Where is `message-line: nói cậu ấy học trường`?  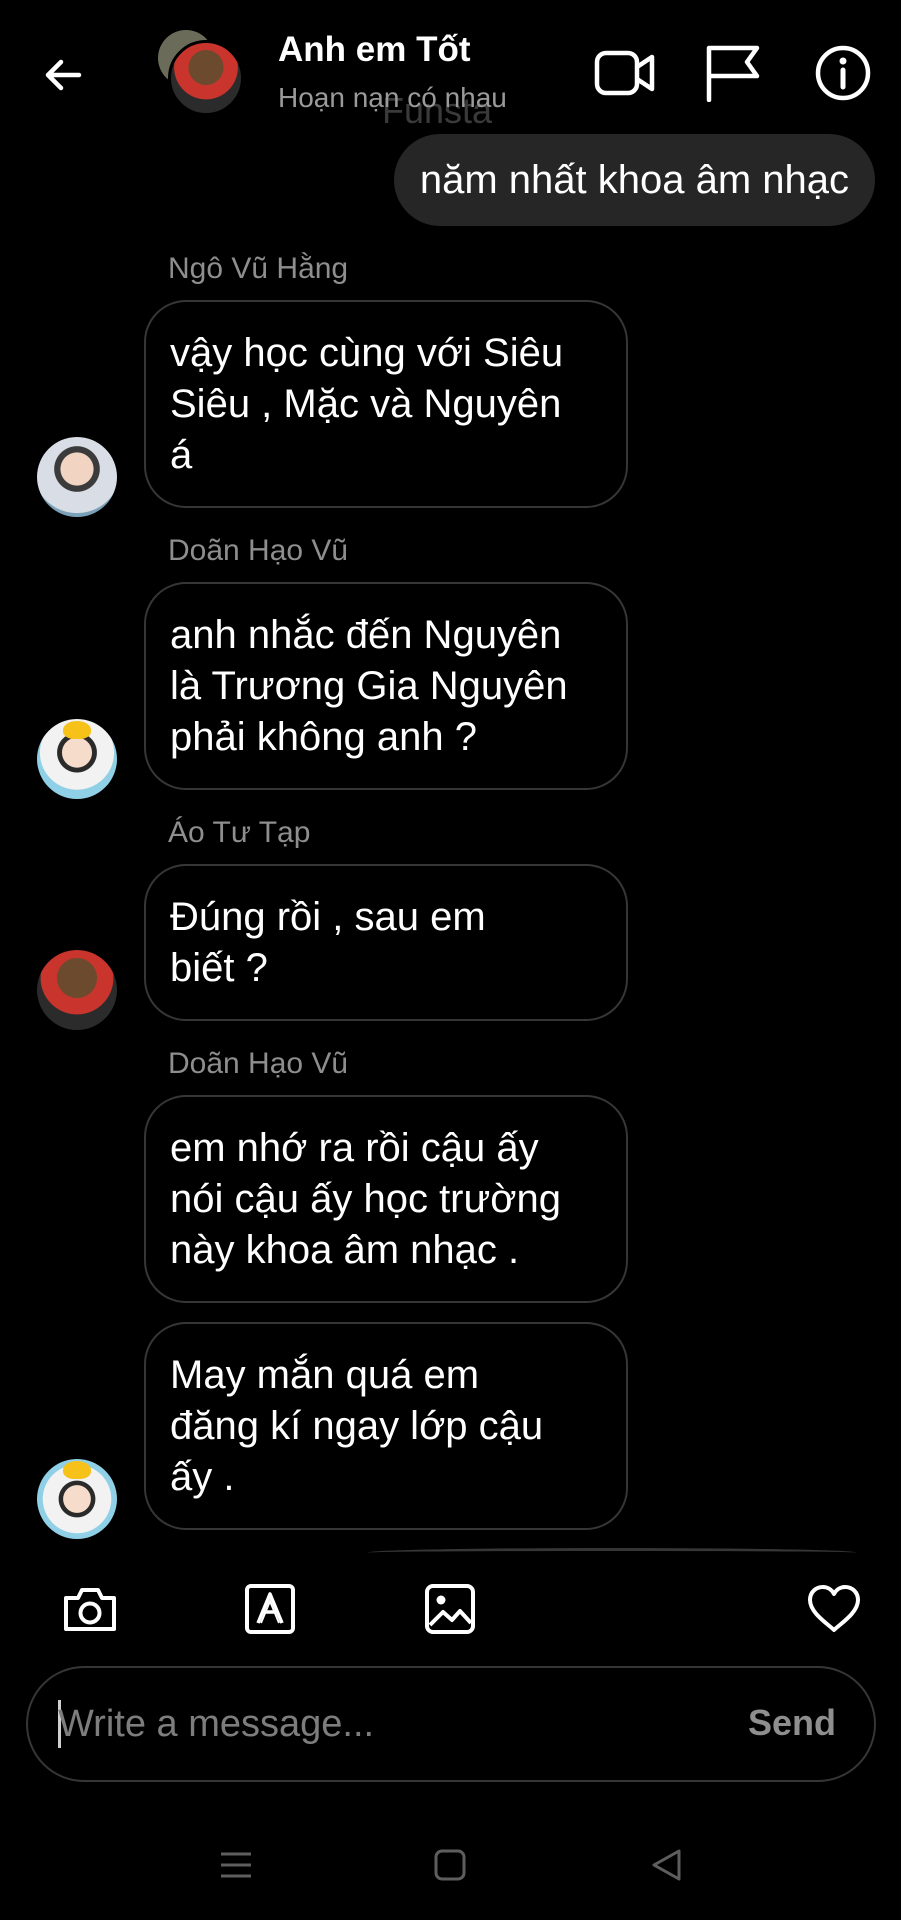
message-line: nói cậu ấy học trường is located at coordinates (365, 1199).